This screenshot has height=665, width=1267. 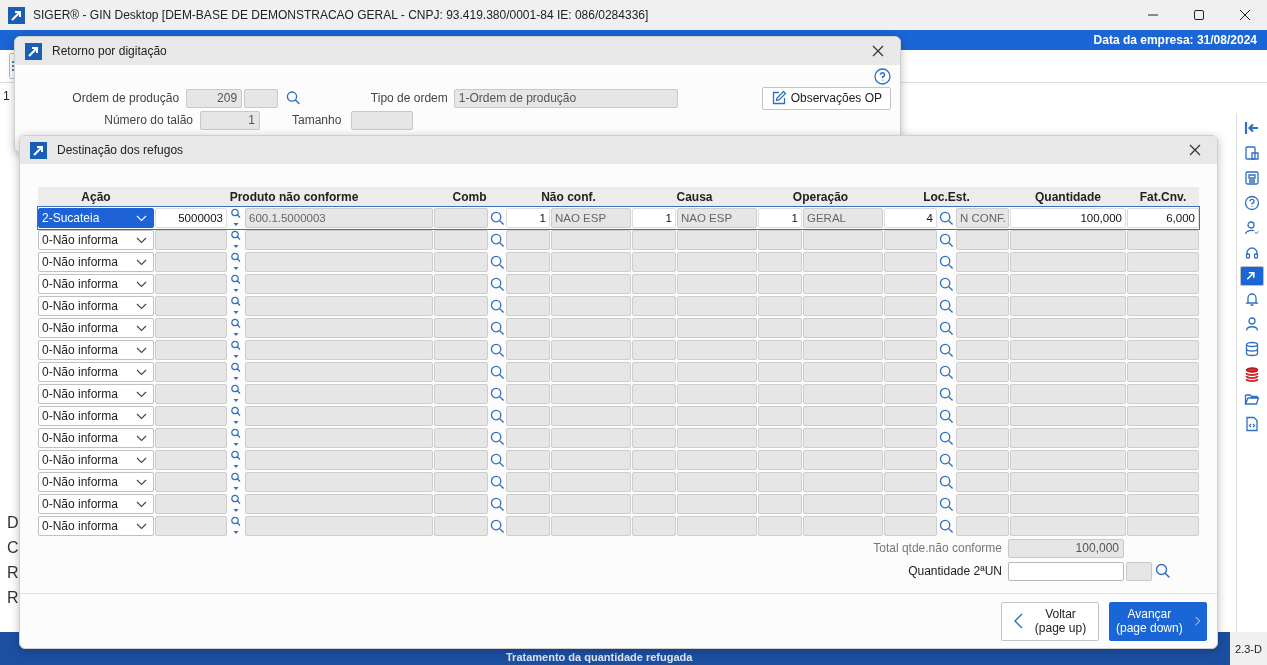 What do you see at coordinates (1163, 218) in the screenshot?
I see `table-cell: 6,000` at bounding box center [1163, 218].